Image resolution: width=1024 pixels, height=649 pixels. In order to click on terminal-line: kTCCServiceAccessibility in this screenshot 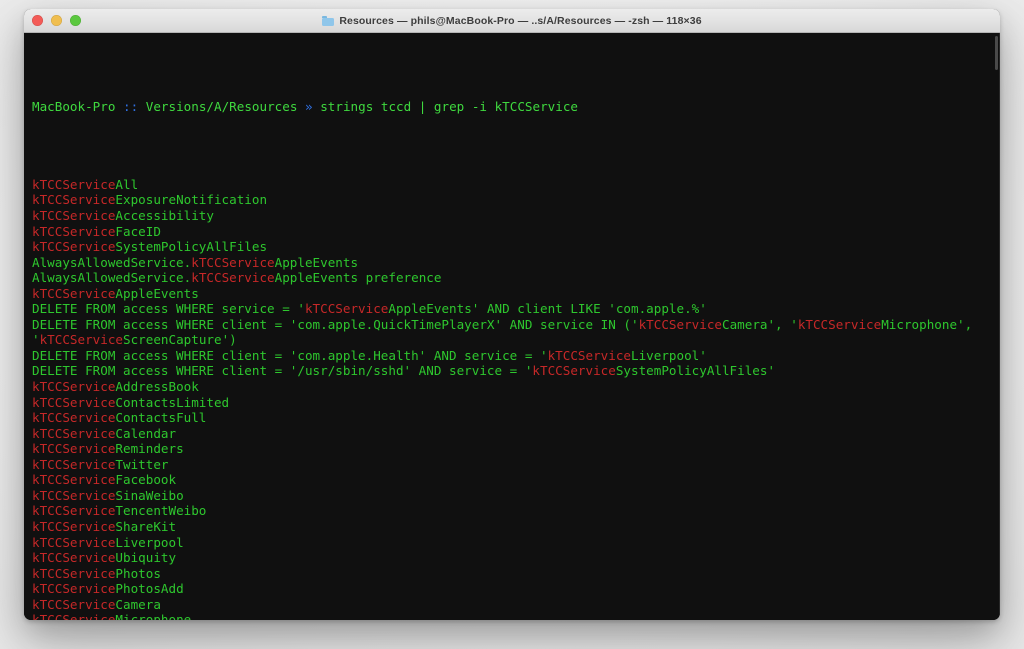, I will do `click(513, 216)`.